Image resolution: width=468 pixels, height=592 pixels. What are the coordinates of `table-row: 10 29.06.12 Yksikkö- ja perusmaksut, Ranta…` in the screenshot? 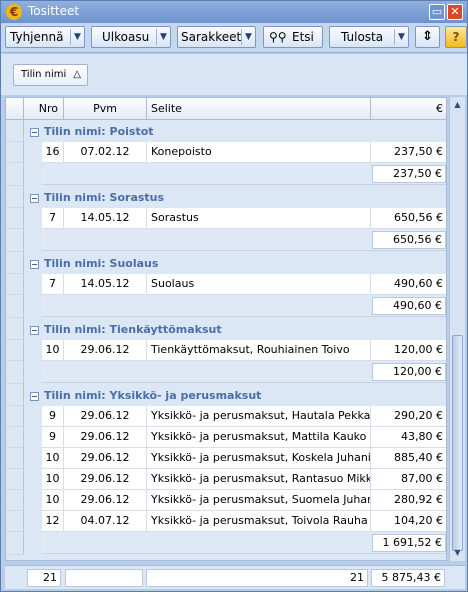 It's located at (244, 479).